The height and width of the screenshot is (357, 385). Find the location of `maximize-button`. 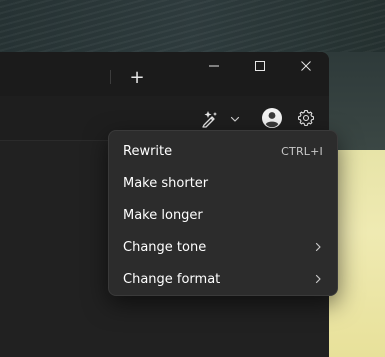

maximize-button is located at coordinates (260, 66).